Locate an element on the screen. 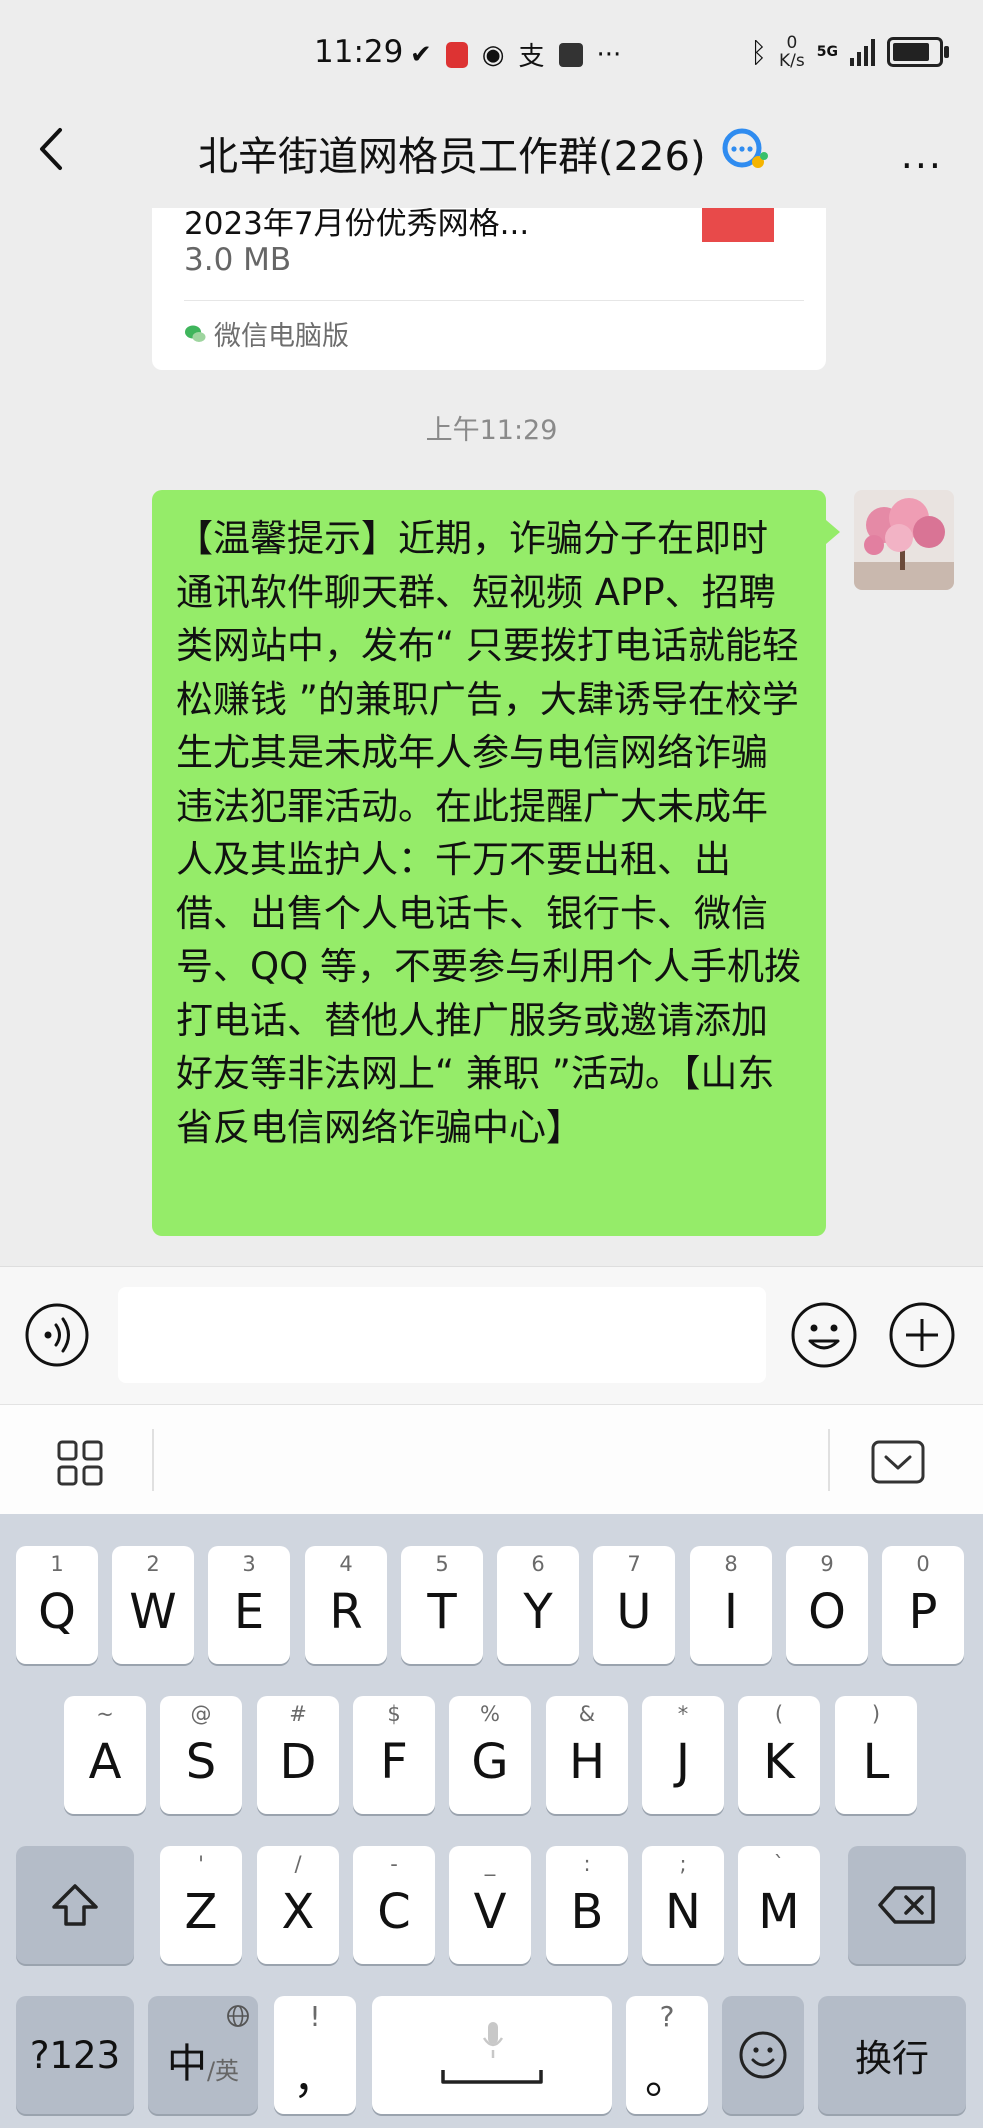 The width and height of the screenshot is (983, 2128). key-g: % G is located at coordinates (490, 1755).